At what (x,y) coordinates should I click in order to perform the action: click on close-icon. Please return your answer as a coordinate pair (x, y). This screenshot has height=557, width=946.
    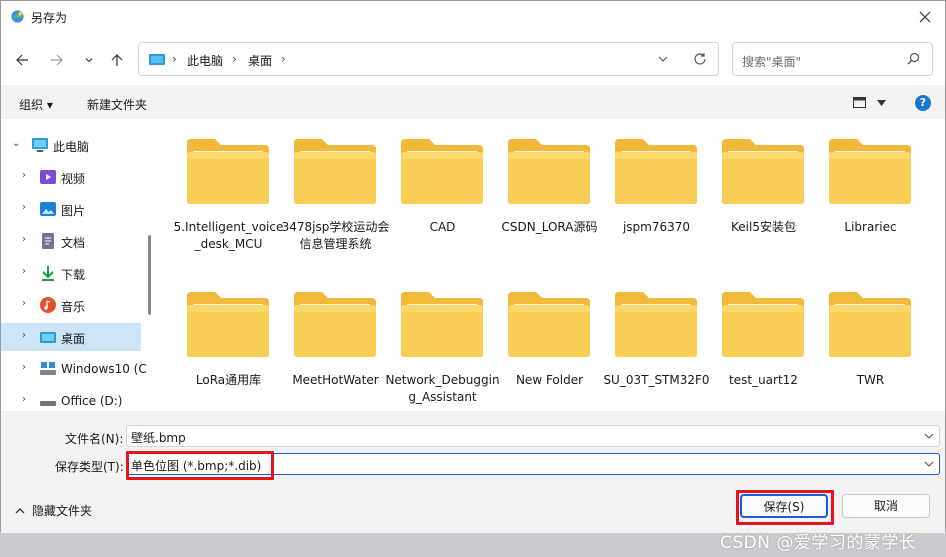
    Looking at the image, I should click on (925, 17).